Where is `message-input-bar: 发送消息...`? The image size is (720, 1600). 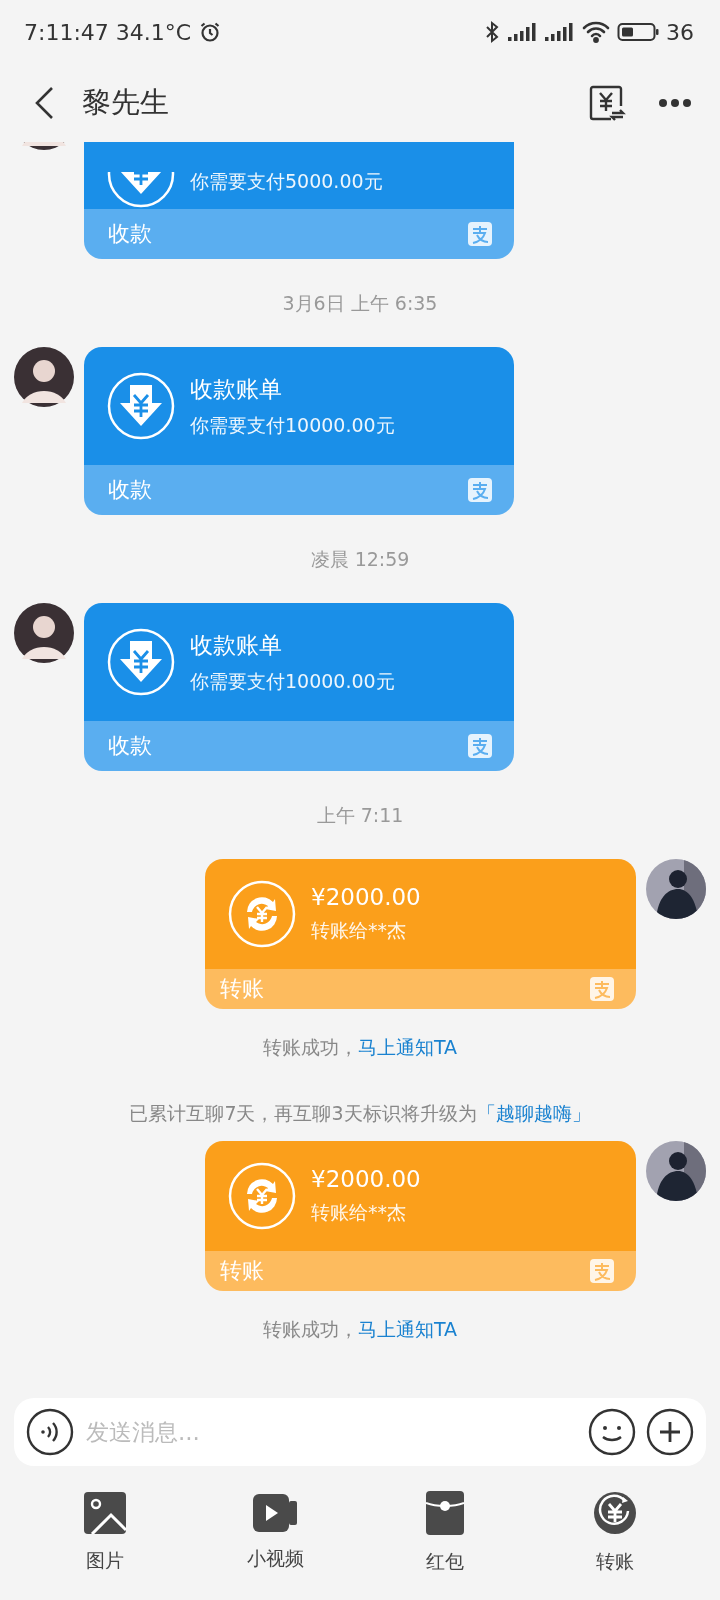 message-input-bar: 发送消息... is located at coordinates (360, 1432).